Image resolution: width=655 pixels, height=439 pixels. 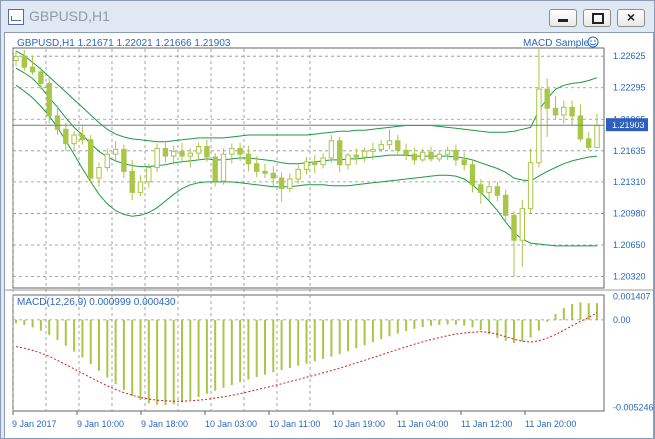 I want to click on maximize-button, so click(x=597, y=18).